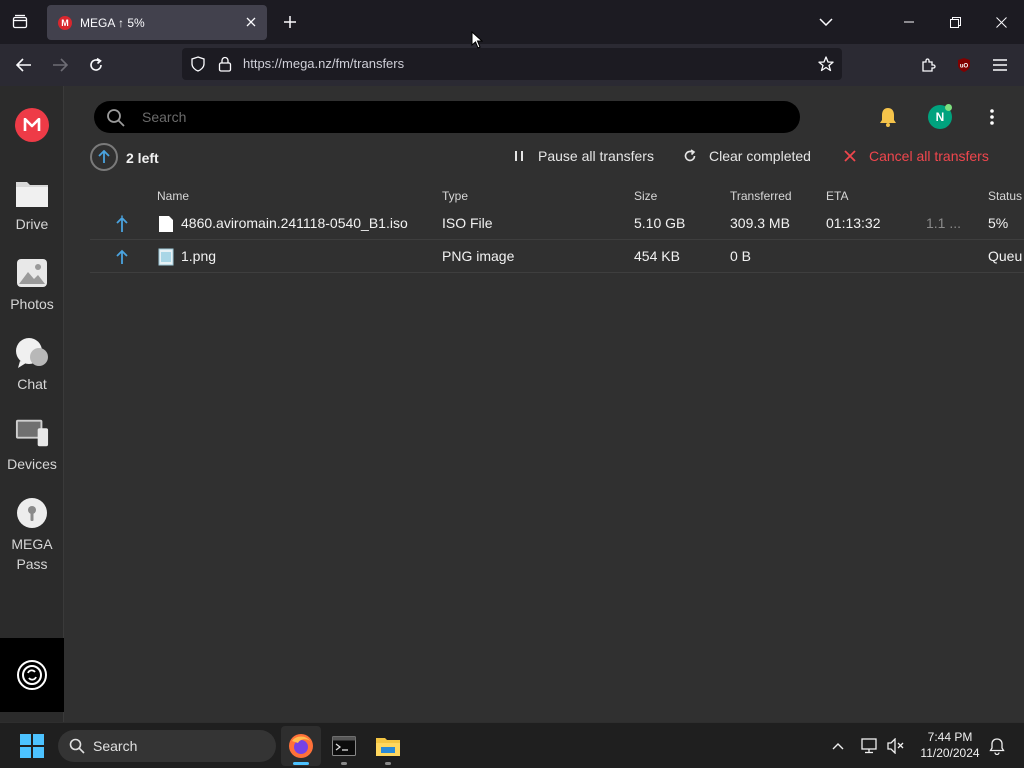  I want to click on list-all-tabs-button, so click(20, 22).